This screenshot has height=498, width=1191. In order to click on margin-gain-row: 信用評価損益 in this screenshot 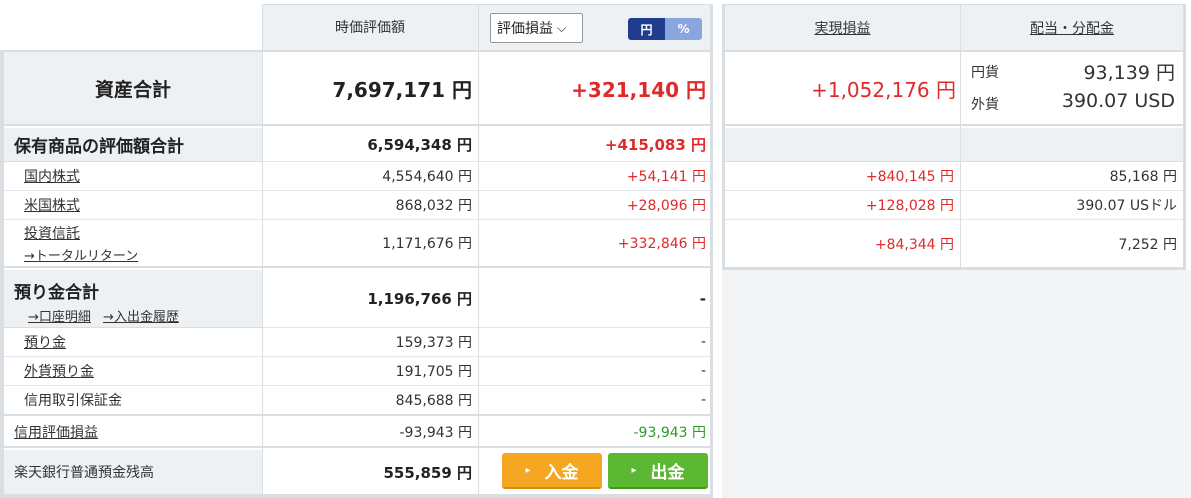, I will do `click(133, 433)`.